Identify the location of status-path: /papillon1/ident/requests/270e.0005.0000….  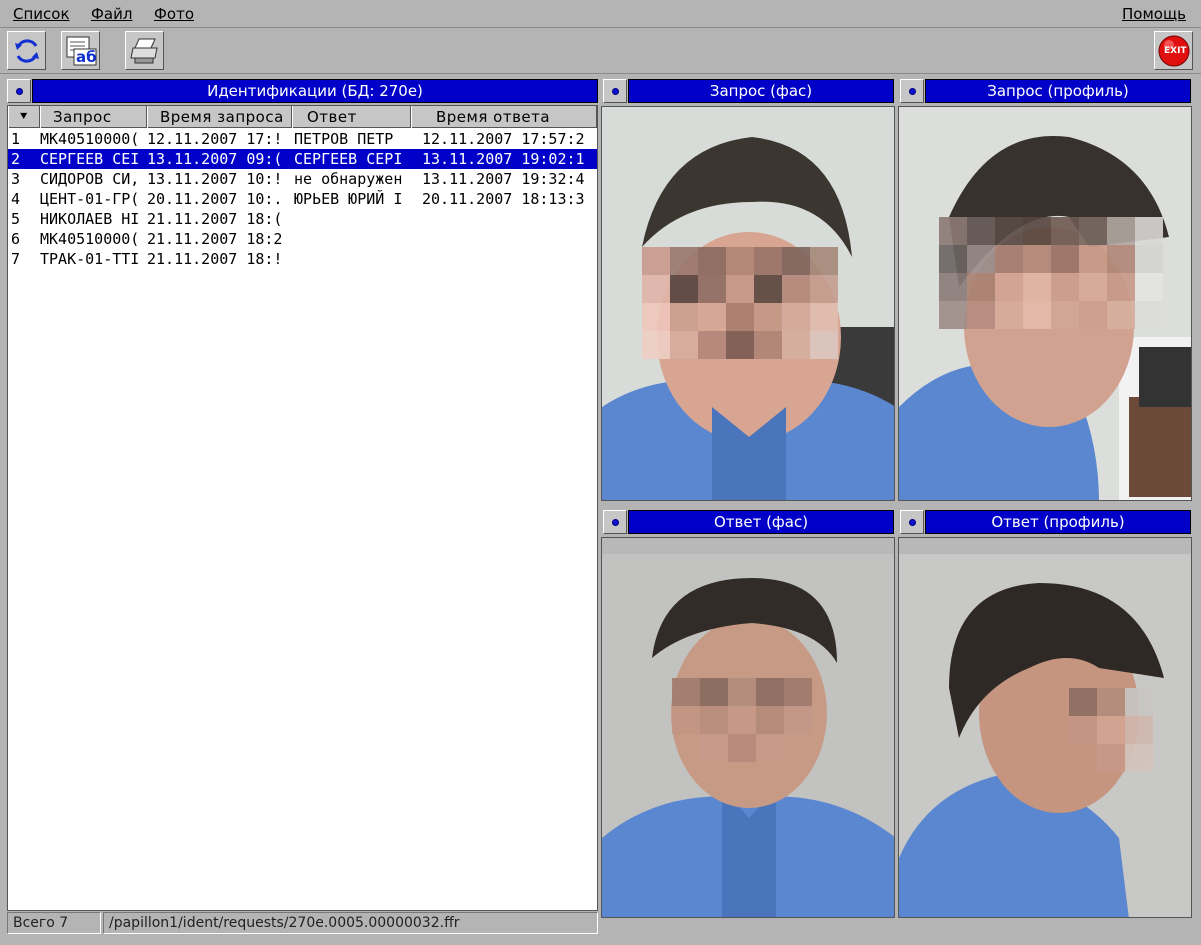
(350, 923).